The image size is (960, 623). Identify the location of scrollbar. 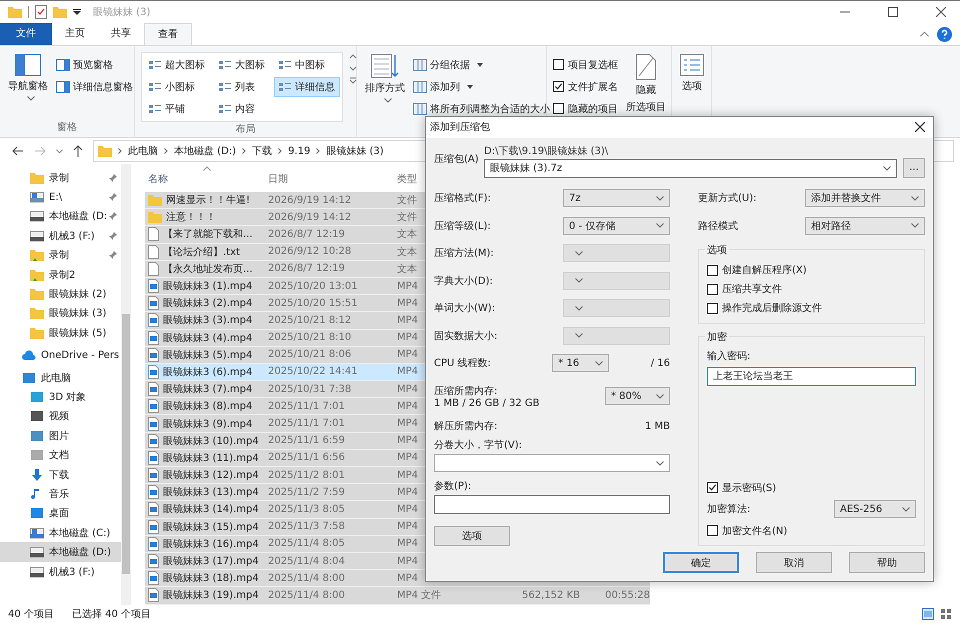
(126, 384).